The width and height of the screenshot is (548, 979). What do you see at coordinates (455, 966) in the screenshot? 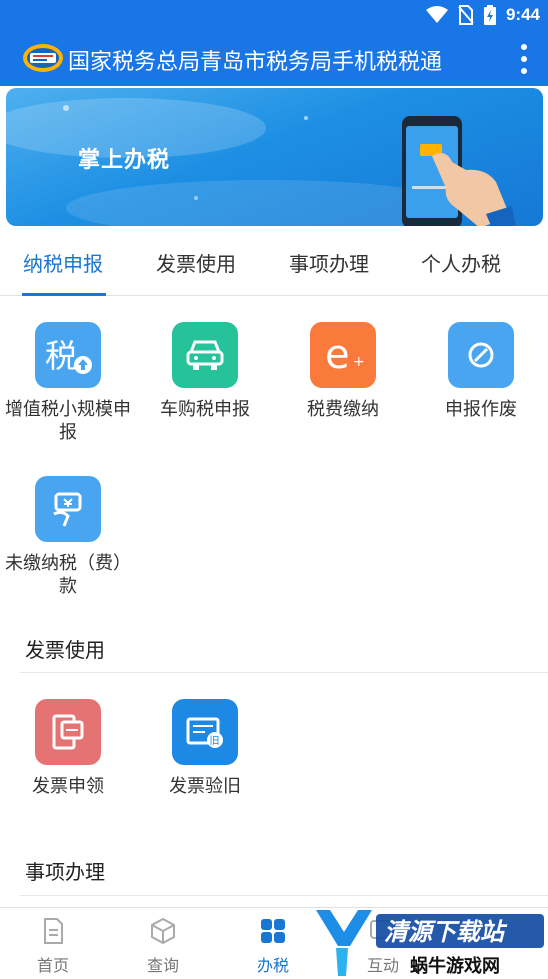
I see `watermark-subtitle: 蜗牛游戏网` at bounding box center [455, 966].